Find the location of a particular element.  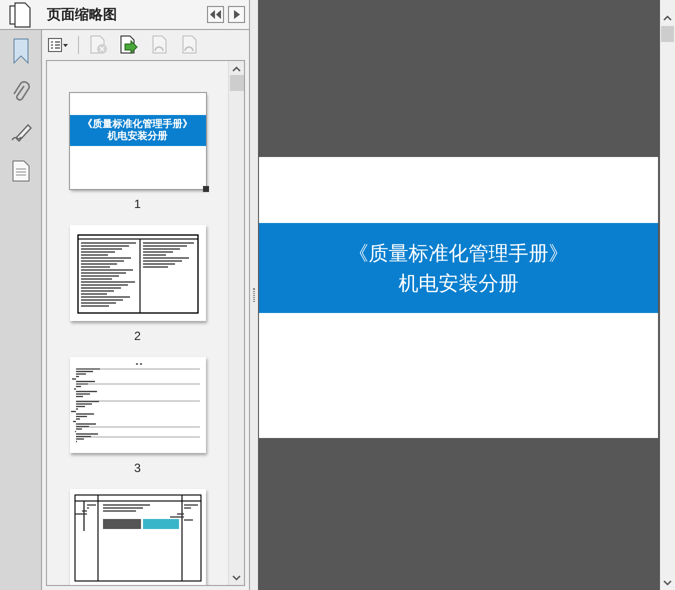

document-title: 《质量标准化管理手册》 is located at coordinates (458, 253).